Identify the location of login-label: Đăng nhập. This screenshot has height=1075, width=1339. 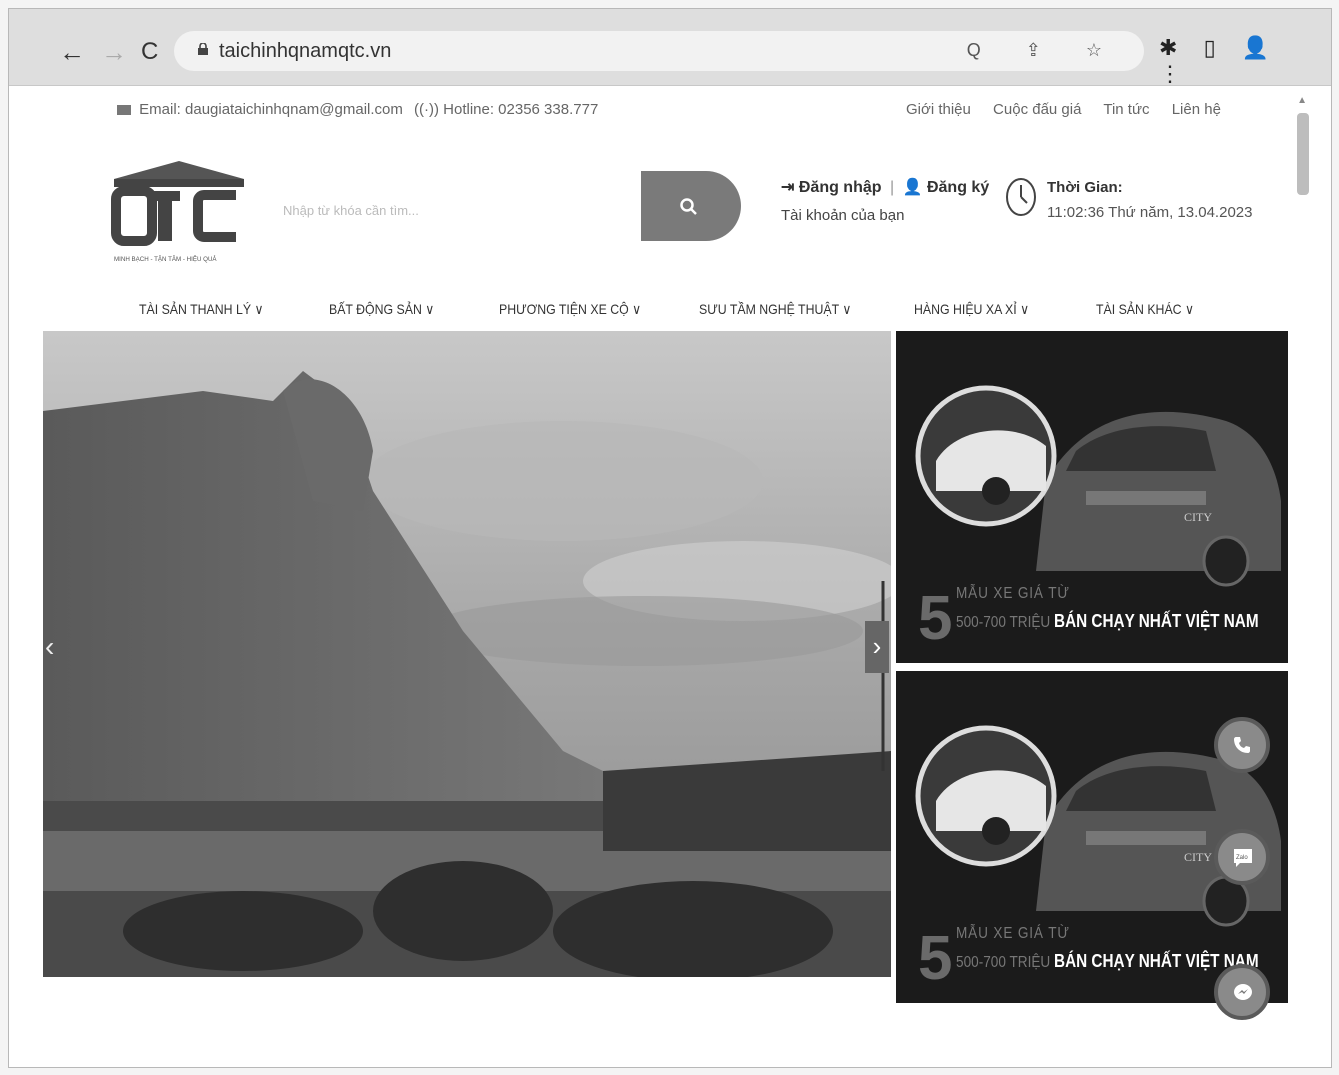
(840, 187).